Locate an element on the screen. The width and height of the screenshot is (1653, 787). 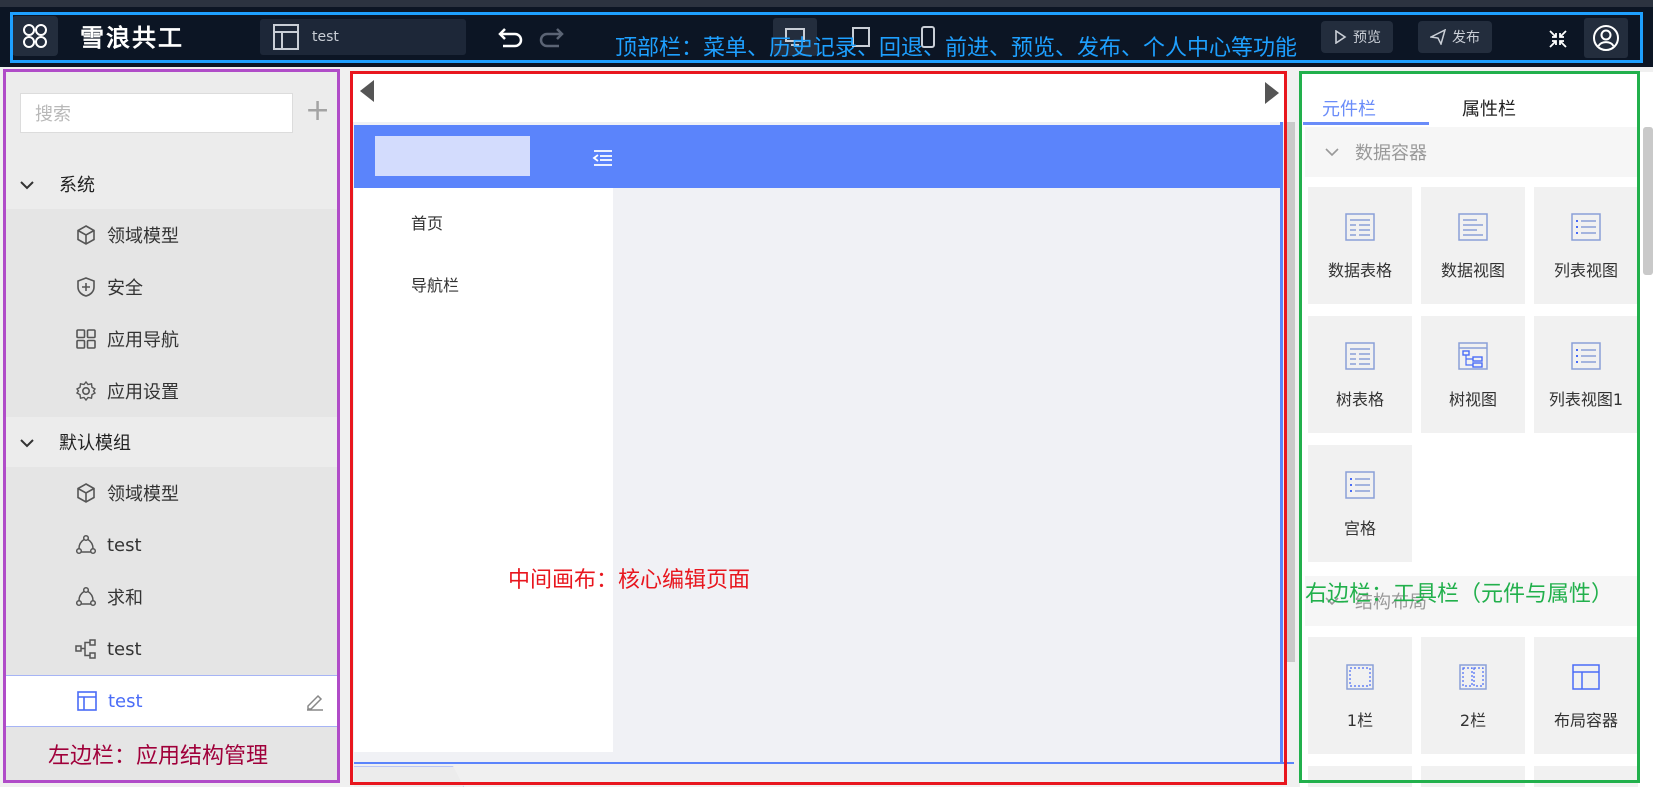
annotation-left-label: 左边栏：应用结构管理 is located at coordinates (158, 756).